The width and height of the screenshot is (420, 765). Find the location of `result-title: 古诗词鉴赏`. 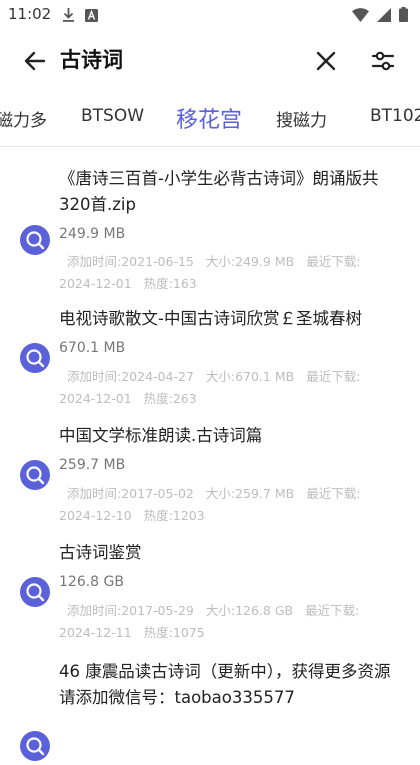

result-title: 古诗词鉴赏 is located at coordinates (100, 552).